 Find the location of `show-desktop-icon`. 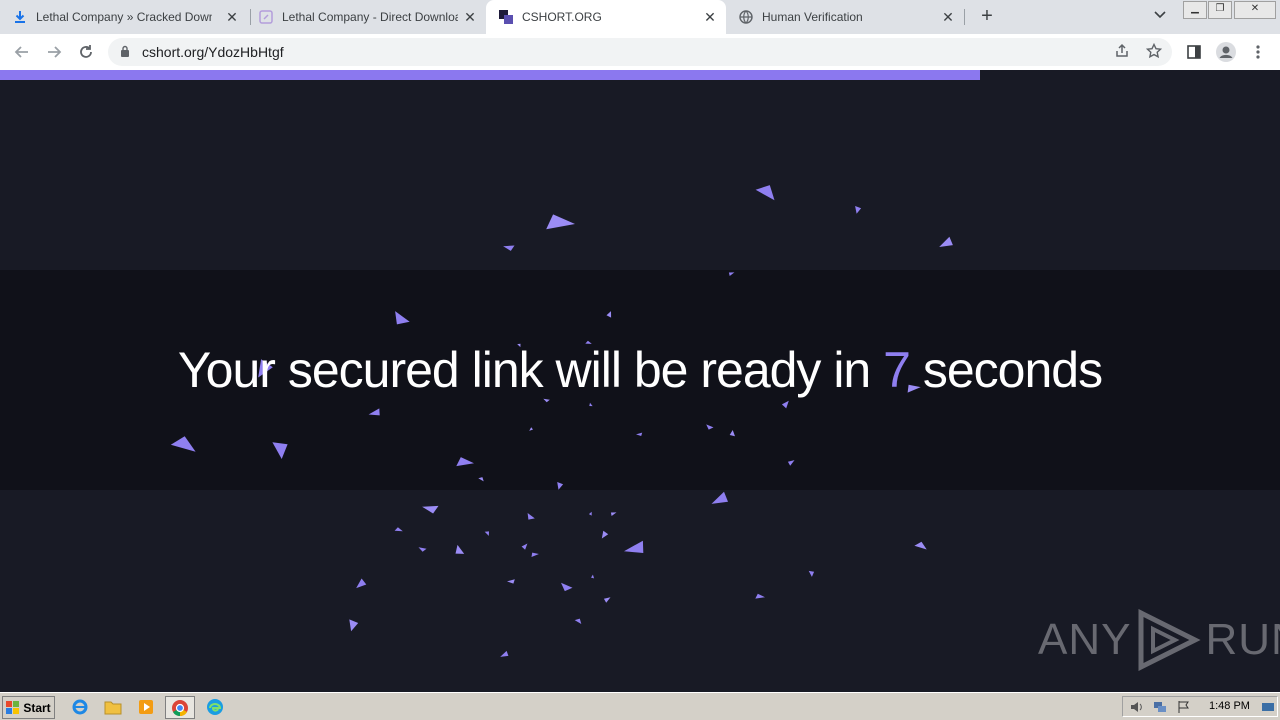

show-desktop-icon is located at coordinates (1268, 707).